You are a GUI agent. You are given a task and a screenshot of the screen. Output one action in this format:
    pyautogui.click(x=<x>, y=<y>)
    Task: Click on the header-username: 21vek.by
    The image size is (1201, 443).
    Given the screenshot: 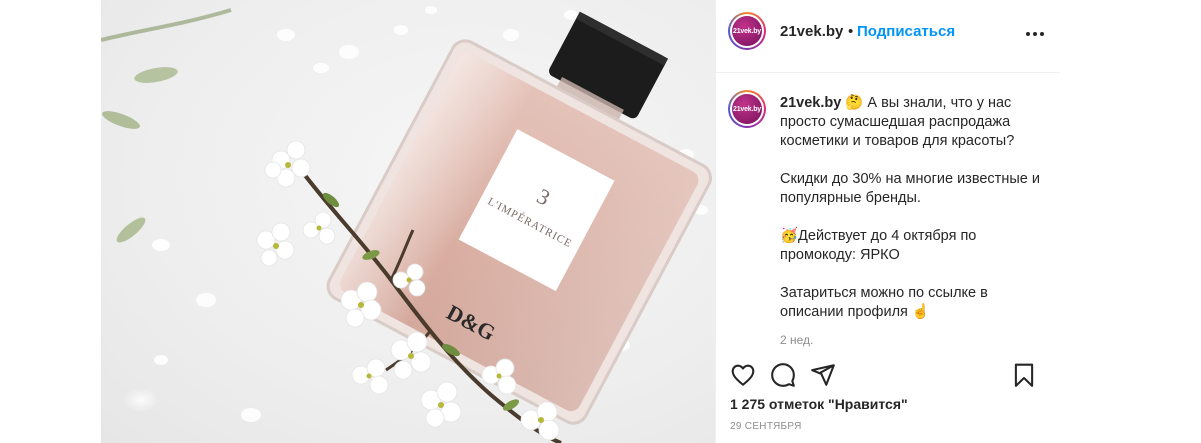 What is the action you would take?
    pyautogui.click(x=811, y=31)
    